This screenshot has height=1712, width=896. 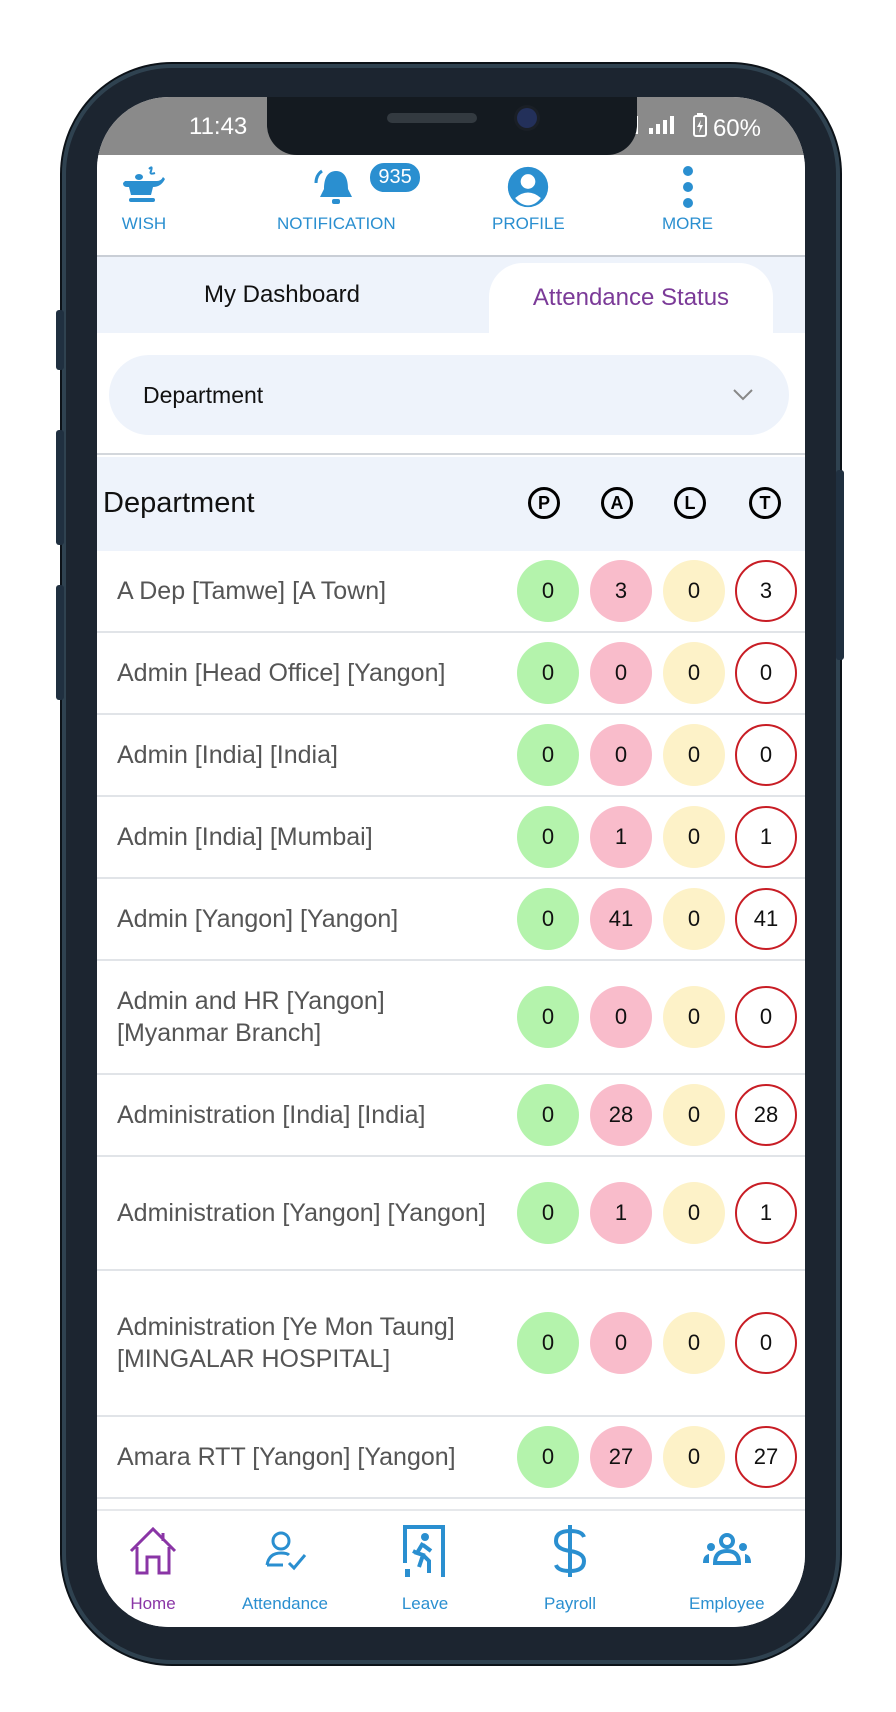 I want to click on notch, so click(x=452, y=126).